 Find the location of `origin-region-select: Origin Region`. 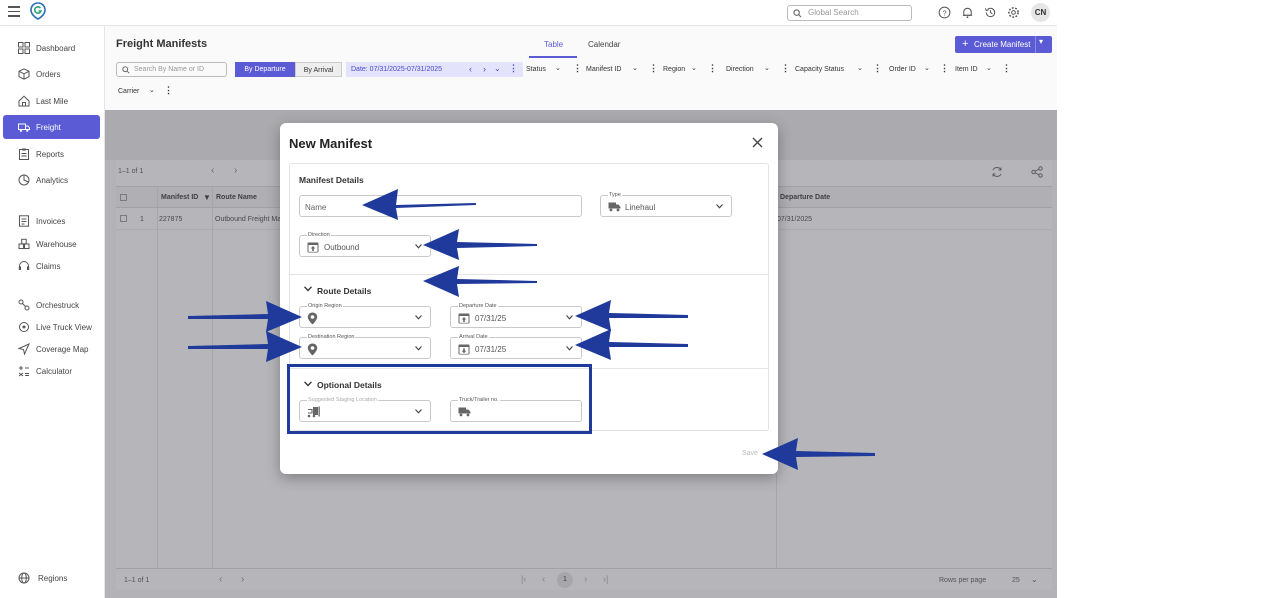

origin-region-select: Origin Region is located at coordinates (365, 315).